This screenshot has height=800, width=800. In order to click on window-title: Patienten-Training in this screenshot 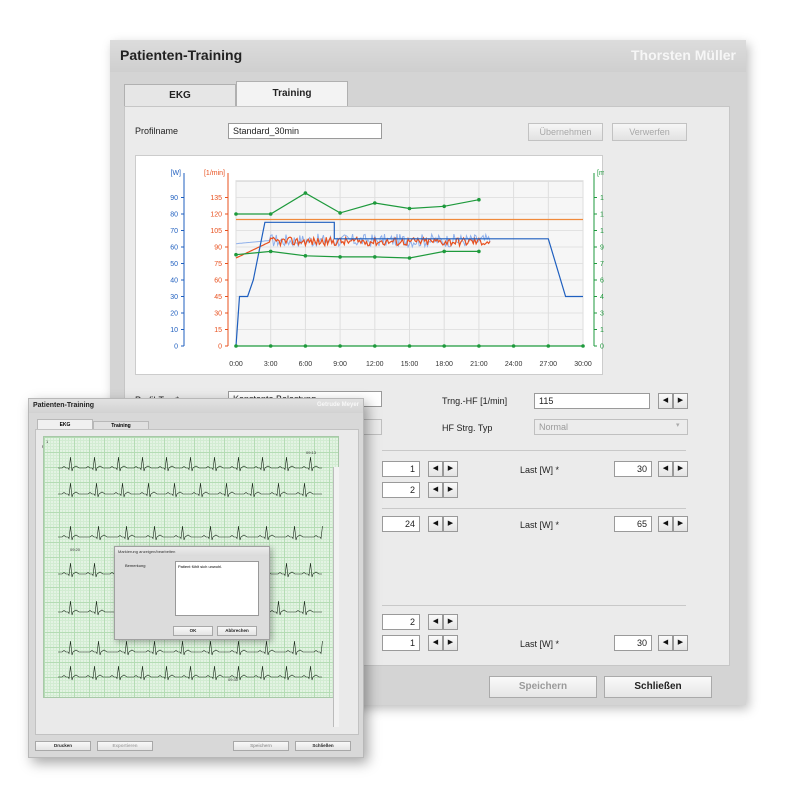, I will do `click(181, 55)`.